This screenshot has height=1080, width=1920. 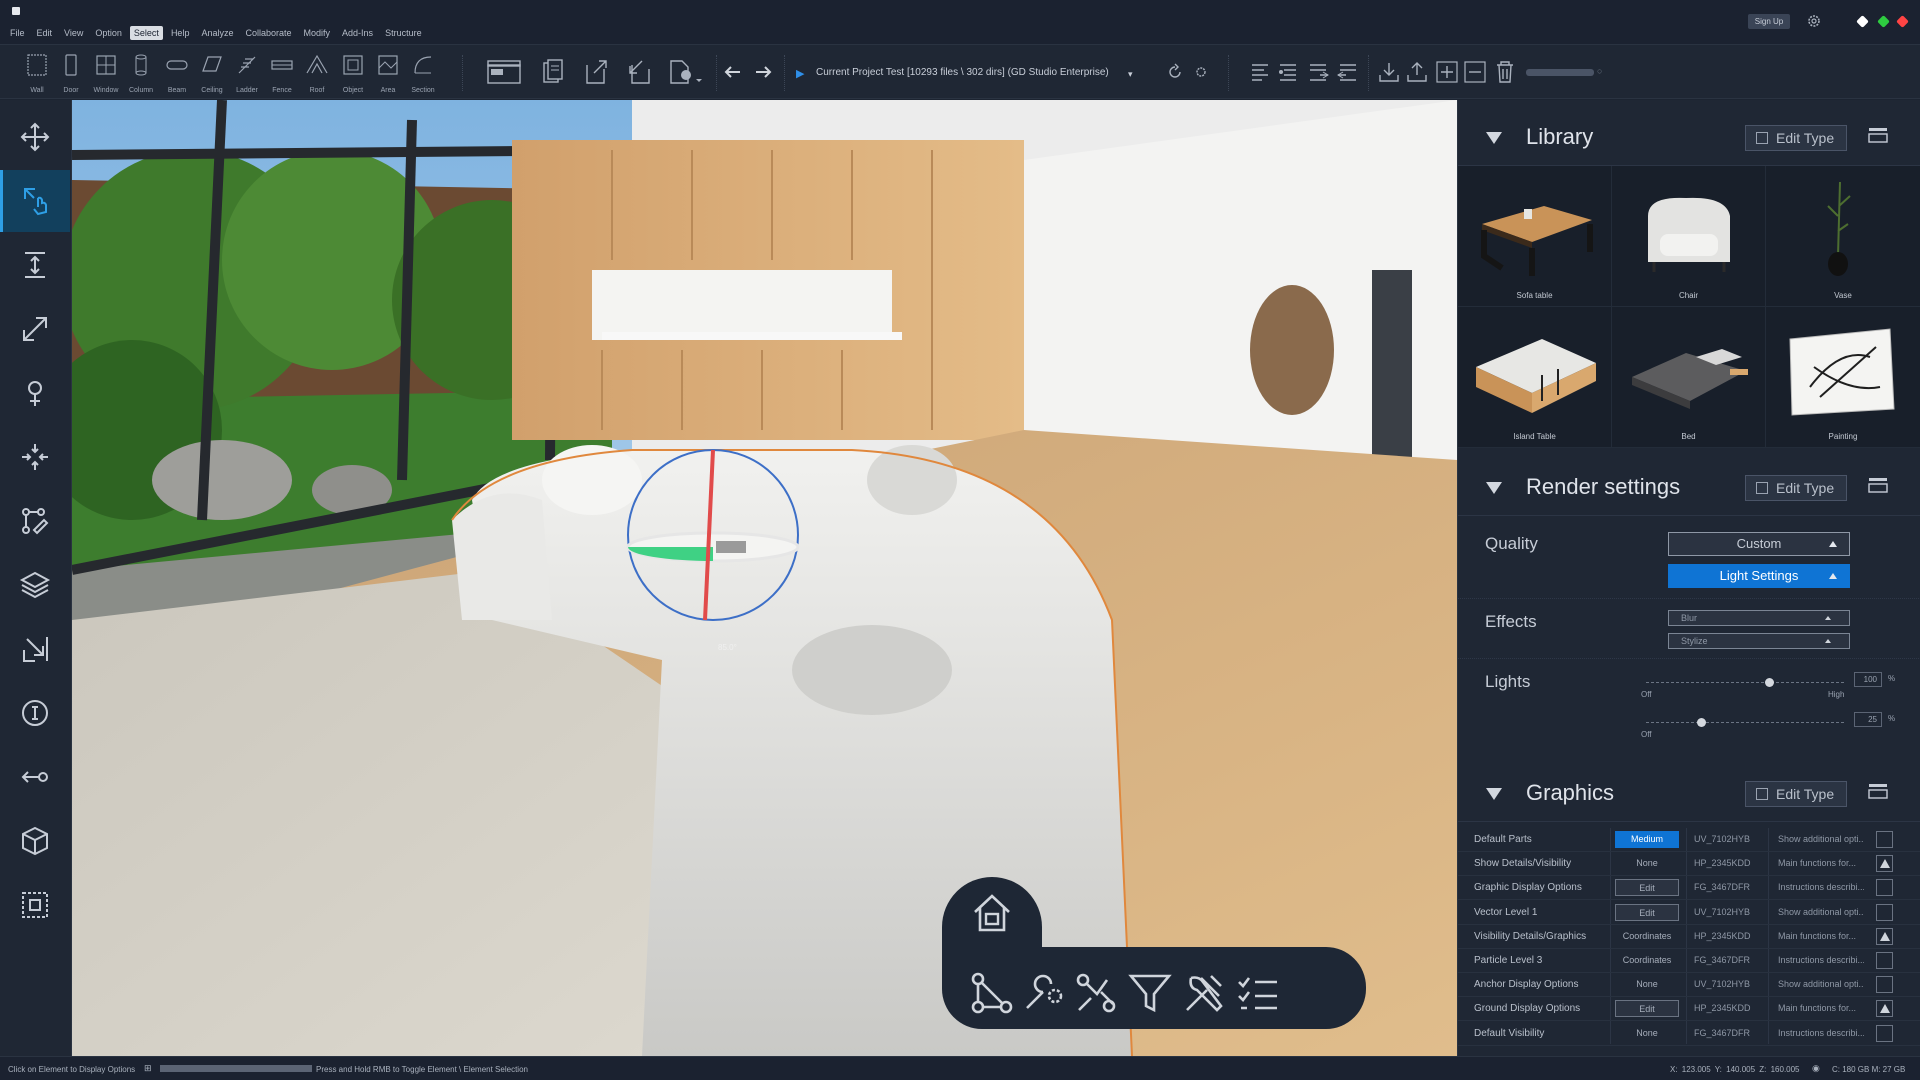 I want to click on filter-icon, so click(x=1150, y=993).